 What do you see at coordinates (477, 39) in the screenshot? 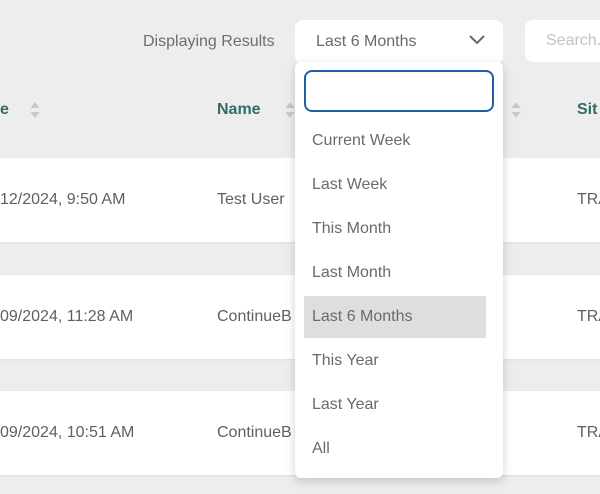
I see `chevron-down-icon` at bounding box center [477, 39].